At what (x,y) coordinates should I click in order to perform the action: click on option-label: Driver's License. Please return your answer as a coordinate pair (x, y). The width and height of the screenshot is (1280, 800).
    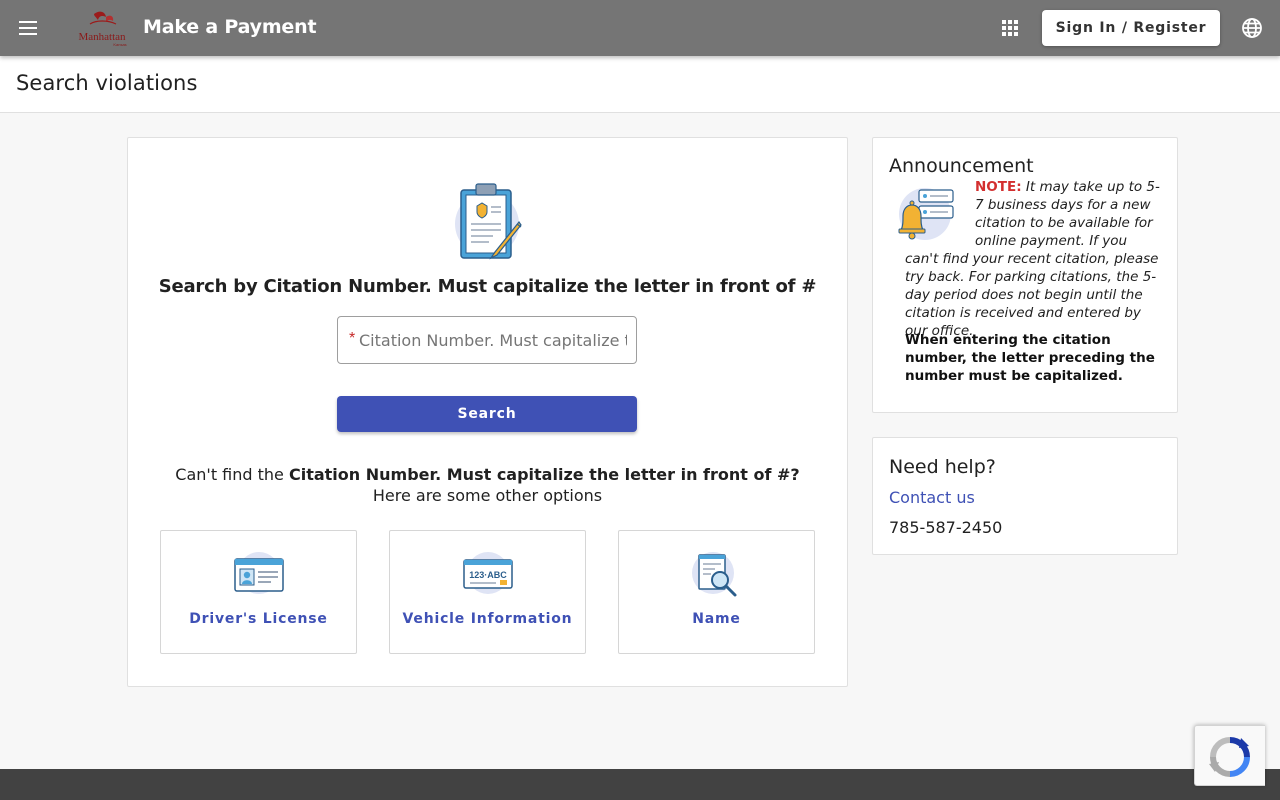
    Looking at the image, I should click on (258, 619).